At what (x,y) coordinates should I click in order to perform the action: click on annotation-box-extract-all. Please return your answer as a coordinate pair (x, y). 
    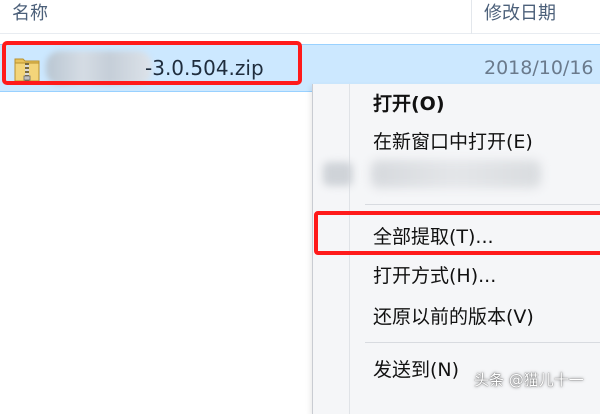
    Looking at the image, I should click on (457, 233).